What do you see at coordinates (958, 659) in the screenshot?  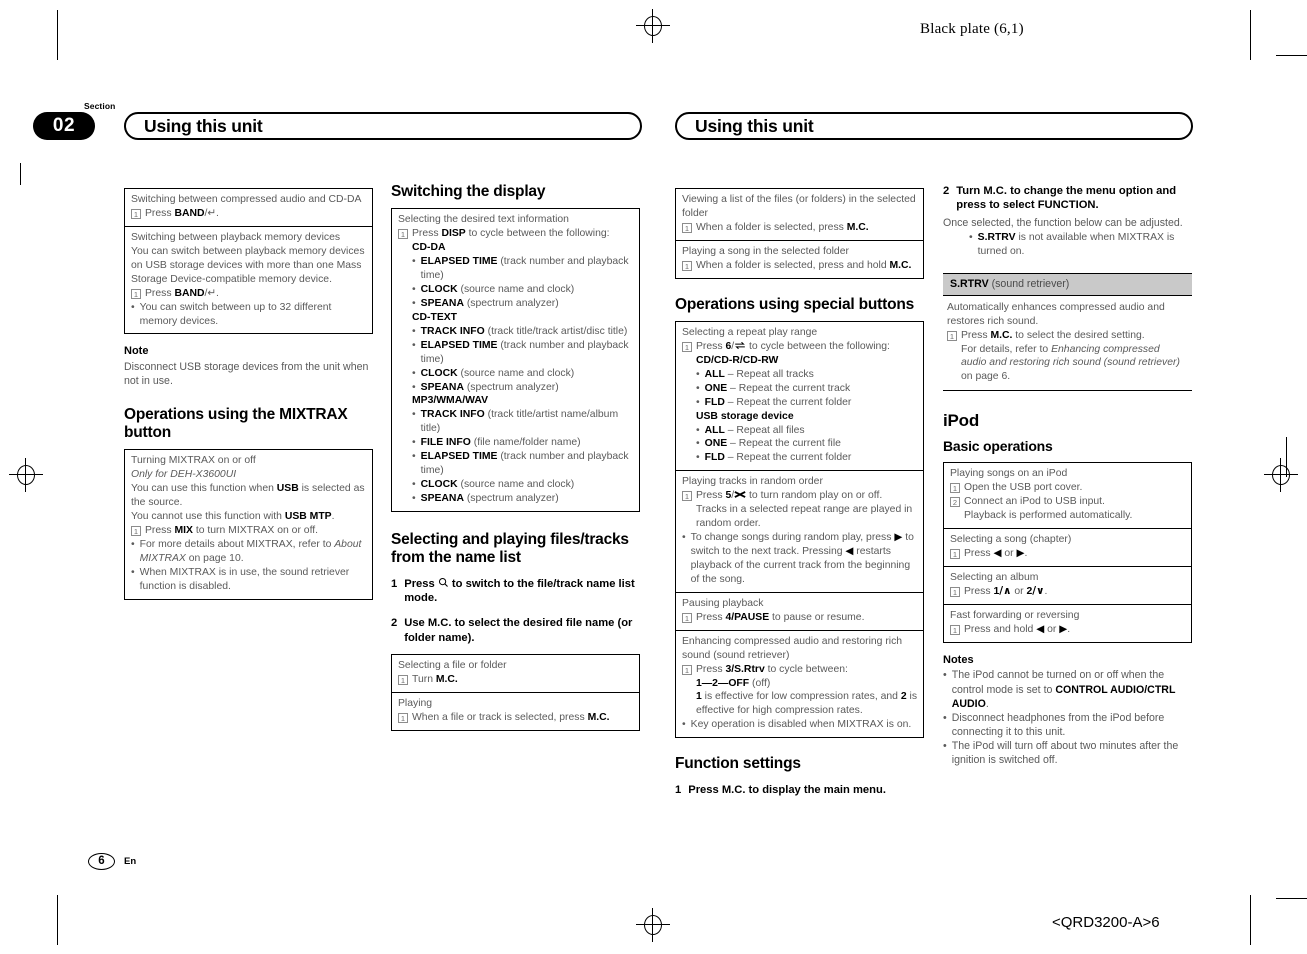 I see `notes-heading: Notes` at bounding box center [958, 659].